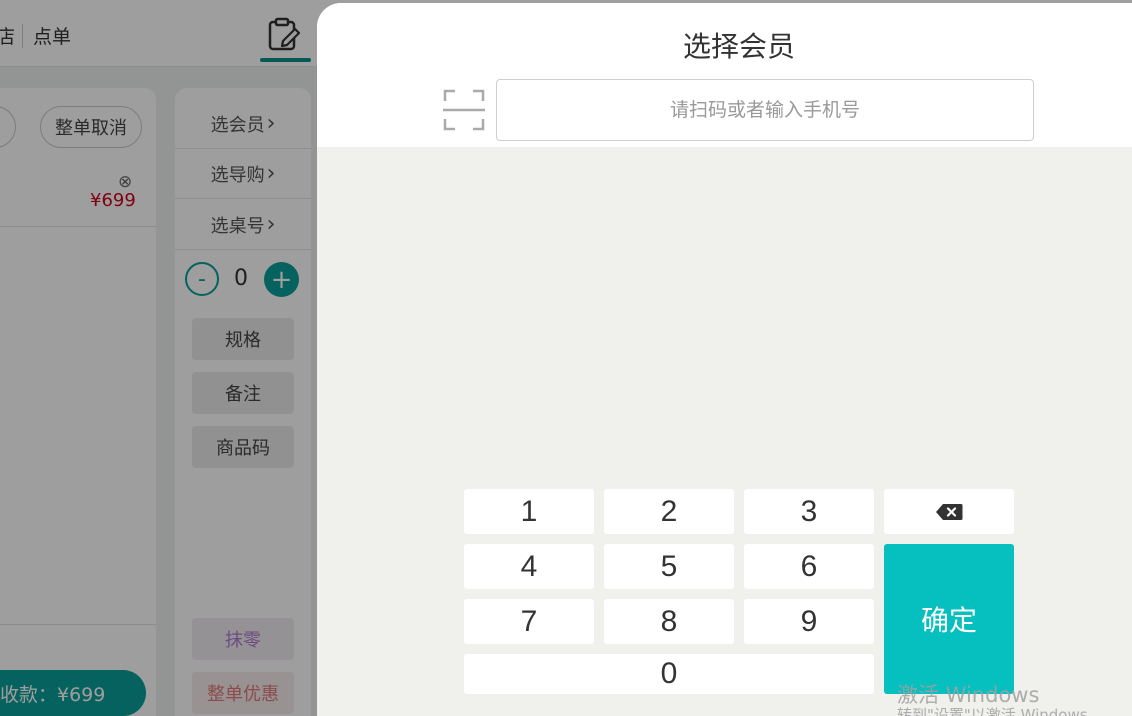 The height and width of the screenshot is (716, 1132). Describe the element at coordinates (529, 511) in the screenshot. I see `key-1: 1` at that location.